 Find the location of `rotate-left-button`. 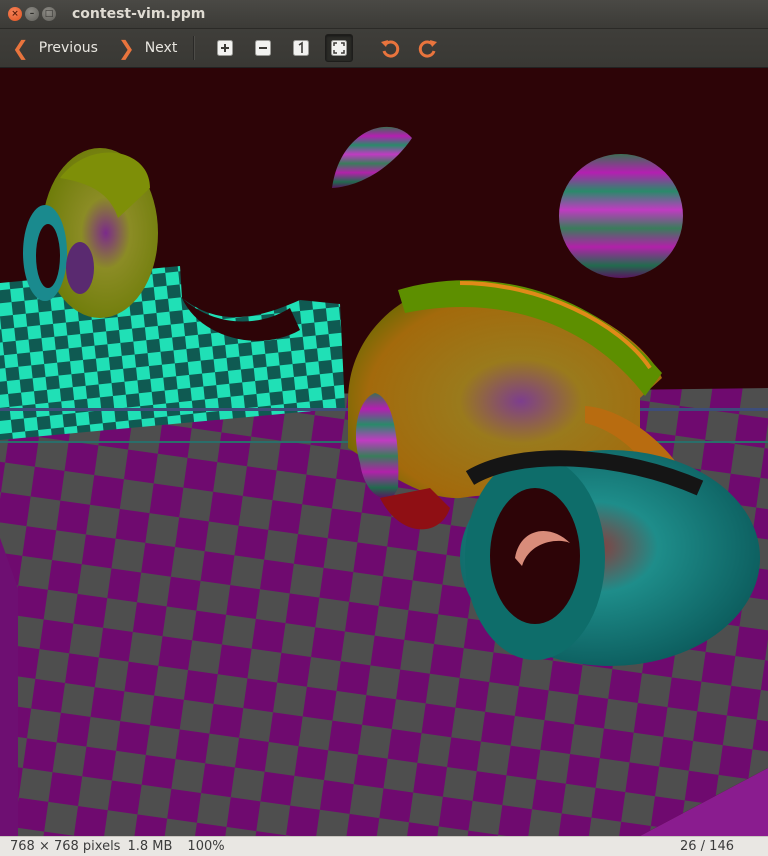

rotate-left-button is located at coordinates (390, 48).